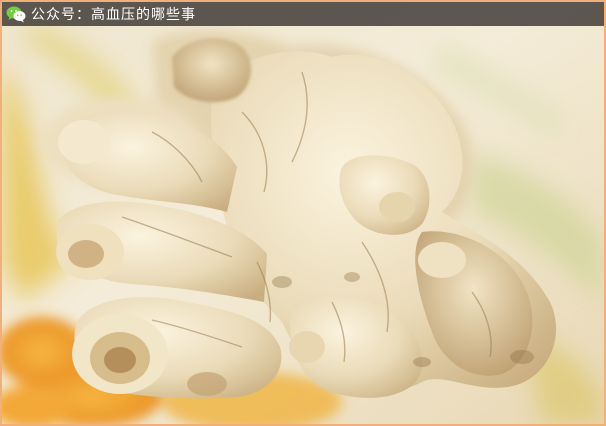  Describe the element at coordinates (113, 15) in the screenshot. I see `watermark-text: 公众号：高血压的哪些事` at that location.